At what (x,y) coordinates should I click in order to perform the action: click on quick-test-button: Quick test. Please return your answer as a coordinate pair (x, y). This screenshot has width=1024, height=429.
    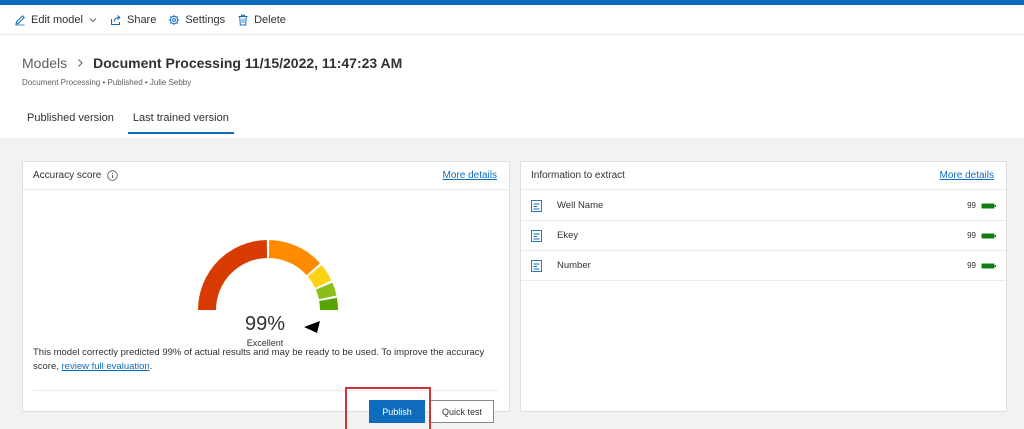
    Looking at the image, I should click on (462, 411).